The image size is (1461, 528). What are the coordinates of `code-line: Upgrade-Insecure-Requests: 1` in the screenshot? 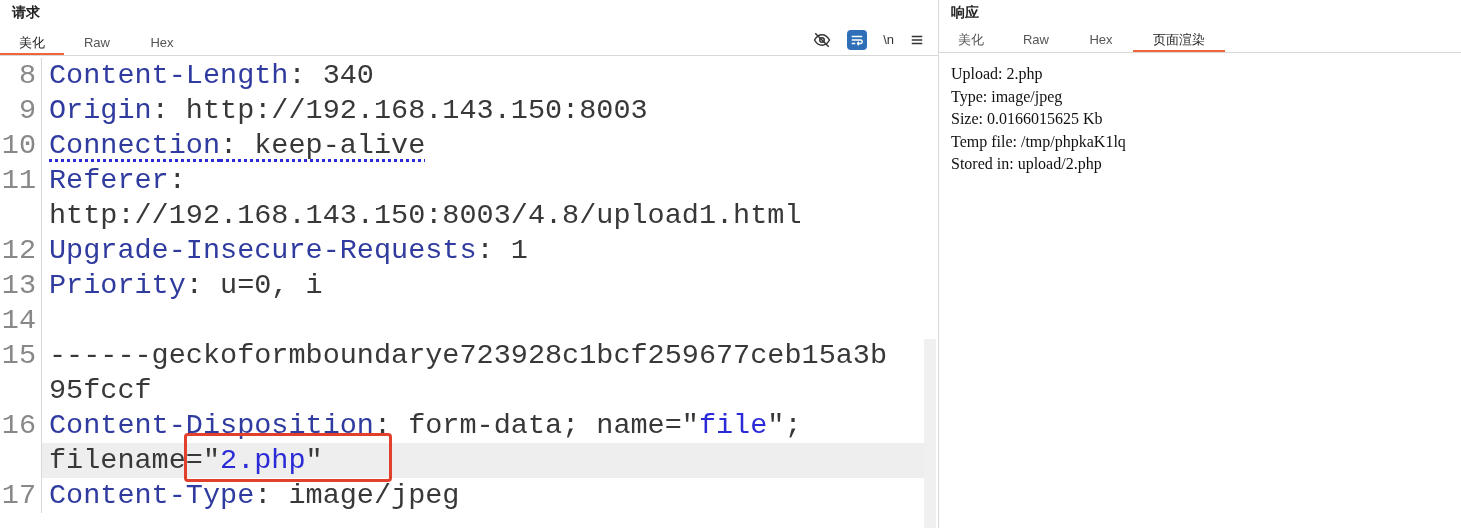 It's located at (288, 250).